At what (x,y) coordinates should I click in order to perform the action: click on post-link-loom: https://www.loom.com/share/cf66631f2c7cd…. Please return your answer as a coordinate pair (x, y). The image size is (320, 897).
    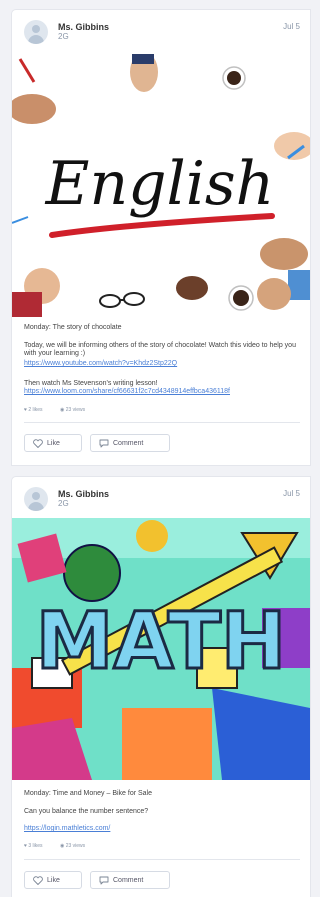
    Looking at the image, I should click on (127, 391).